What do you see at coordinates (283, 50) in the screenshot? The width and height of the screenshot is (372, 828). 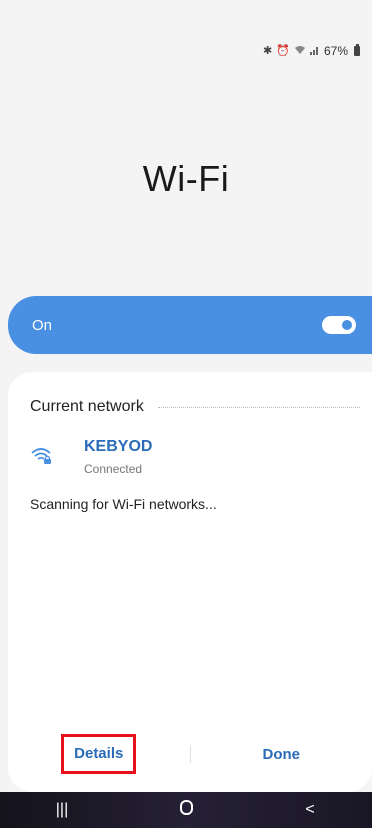 I see `alarm-icon: ⏰` at bounding box center [283, 50].